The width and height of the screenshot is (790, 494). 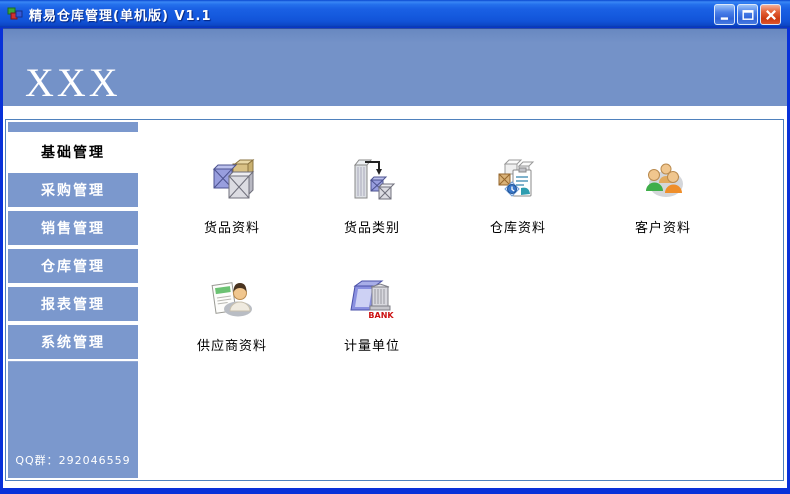 I want to click on sidebar-item-label: 采购管理, so click(x=73, y=191).